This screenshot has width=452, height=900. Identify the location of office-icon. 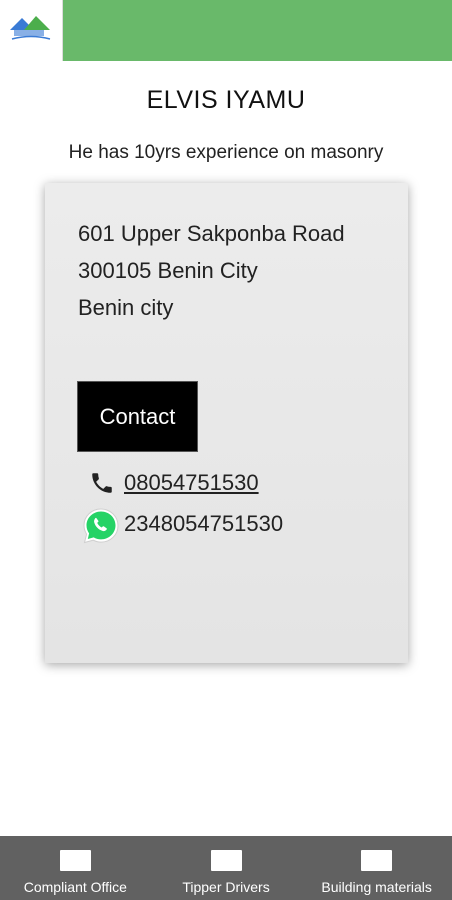
(75, 860).